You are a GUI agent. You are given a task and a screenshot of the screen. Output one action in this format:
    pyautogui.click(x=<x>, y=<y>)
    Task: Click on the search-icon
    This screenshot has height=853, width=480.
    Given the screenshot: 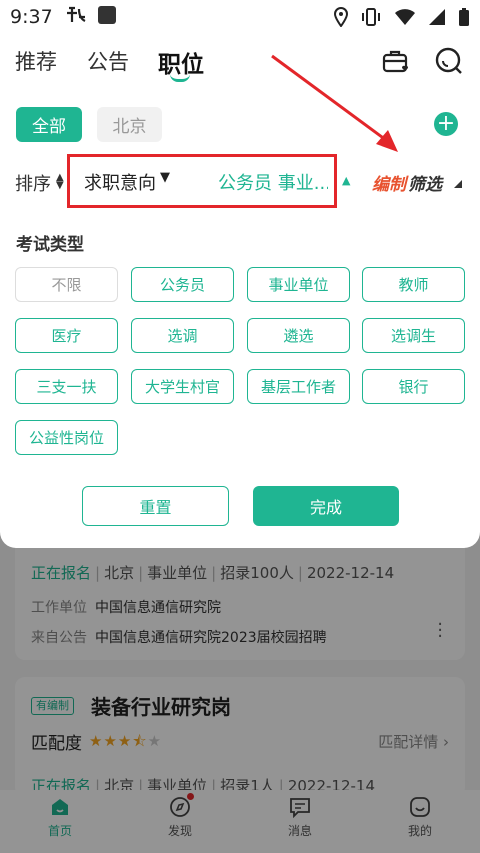 What is the action you would take?
    pyautogui.click(x=449, y=61)
    